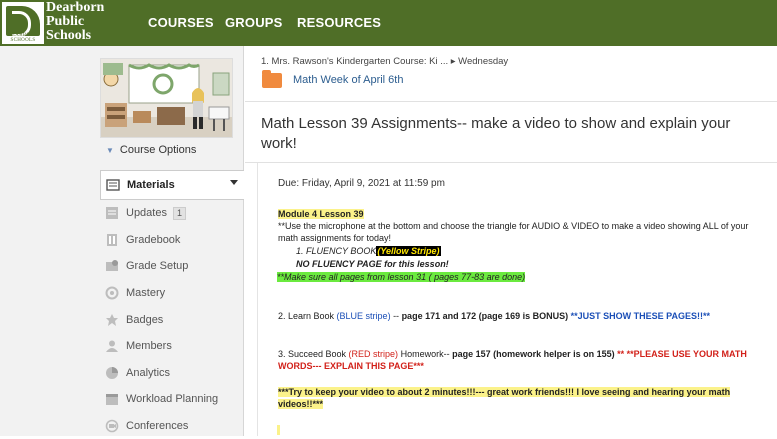 Image resolution: width=777 pixels, height=439 pixels. I want to click on course-options-toggle: ▼ Course Options, so click(151, 150).